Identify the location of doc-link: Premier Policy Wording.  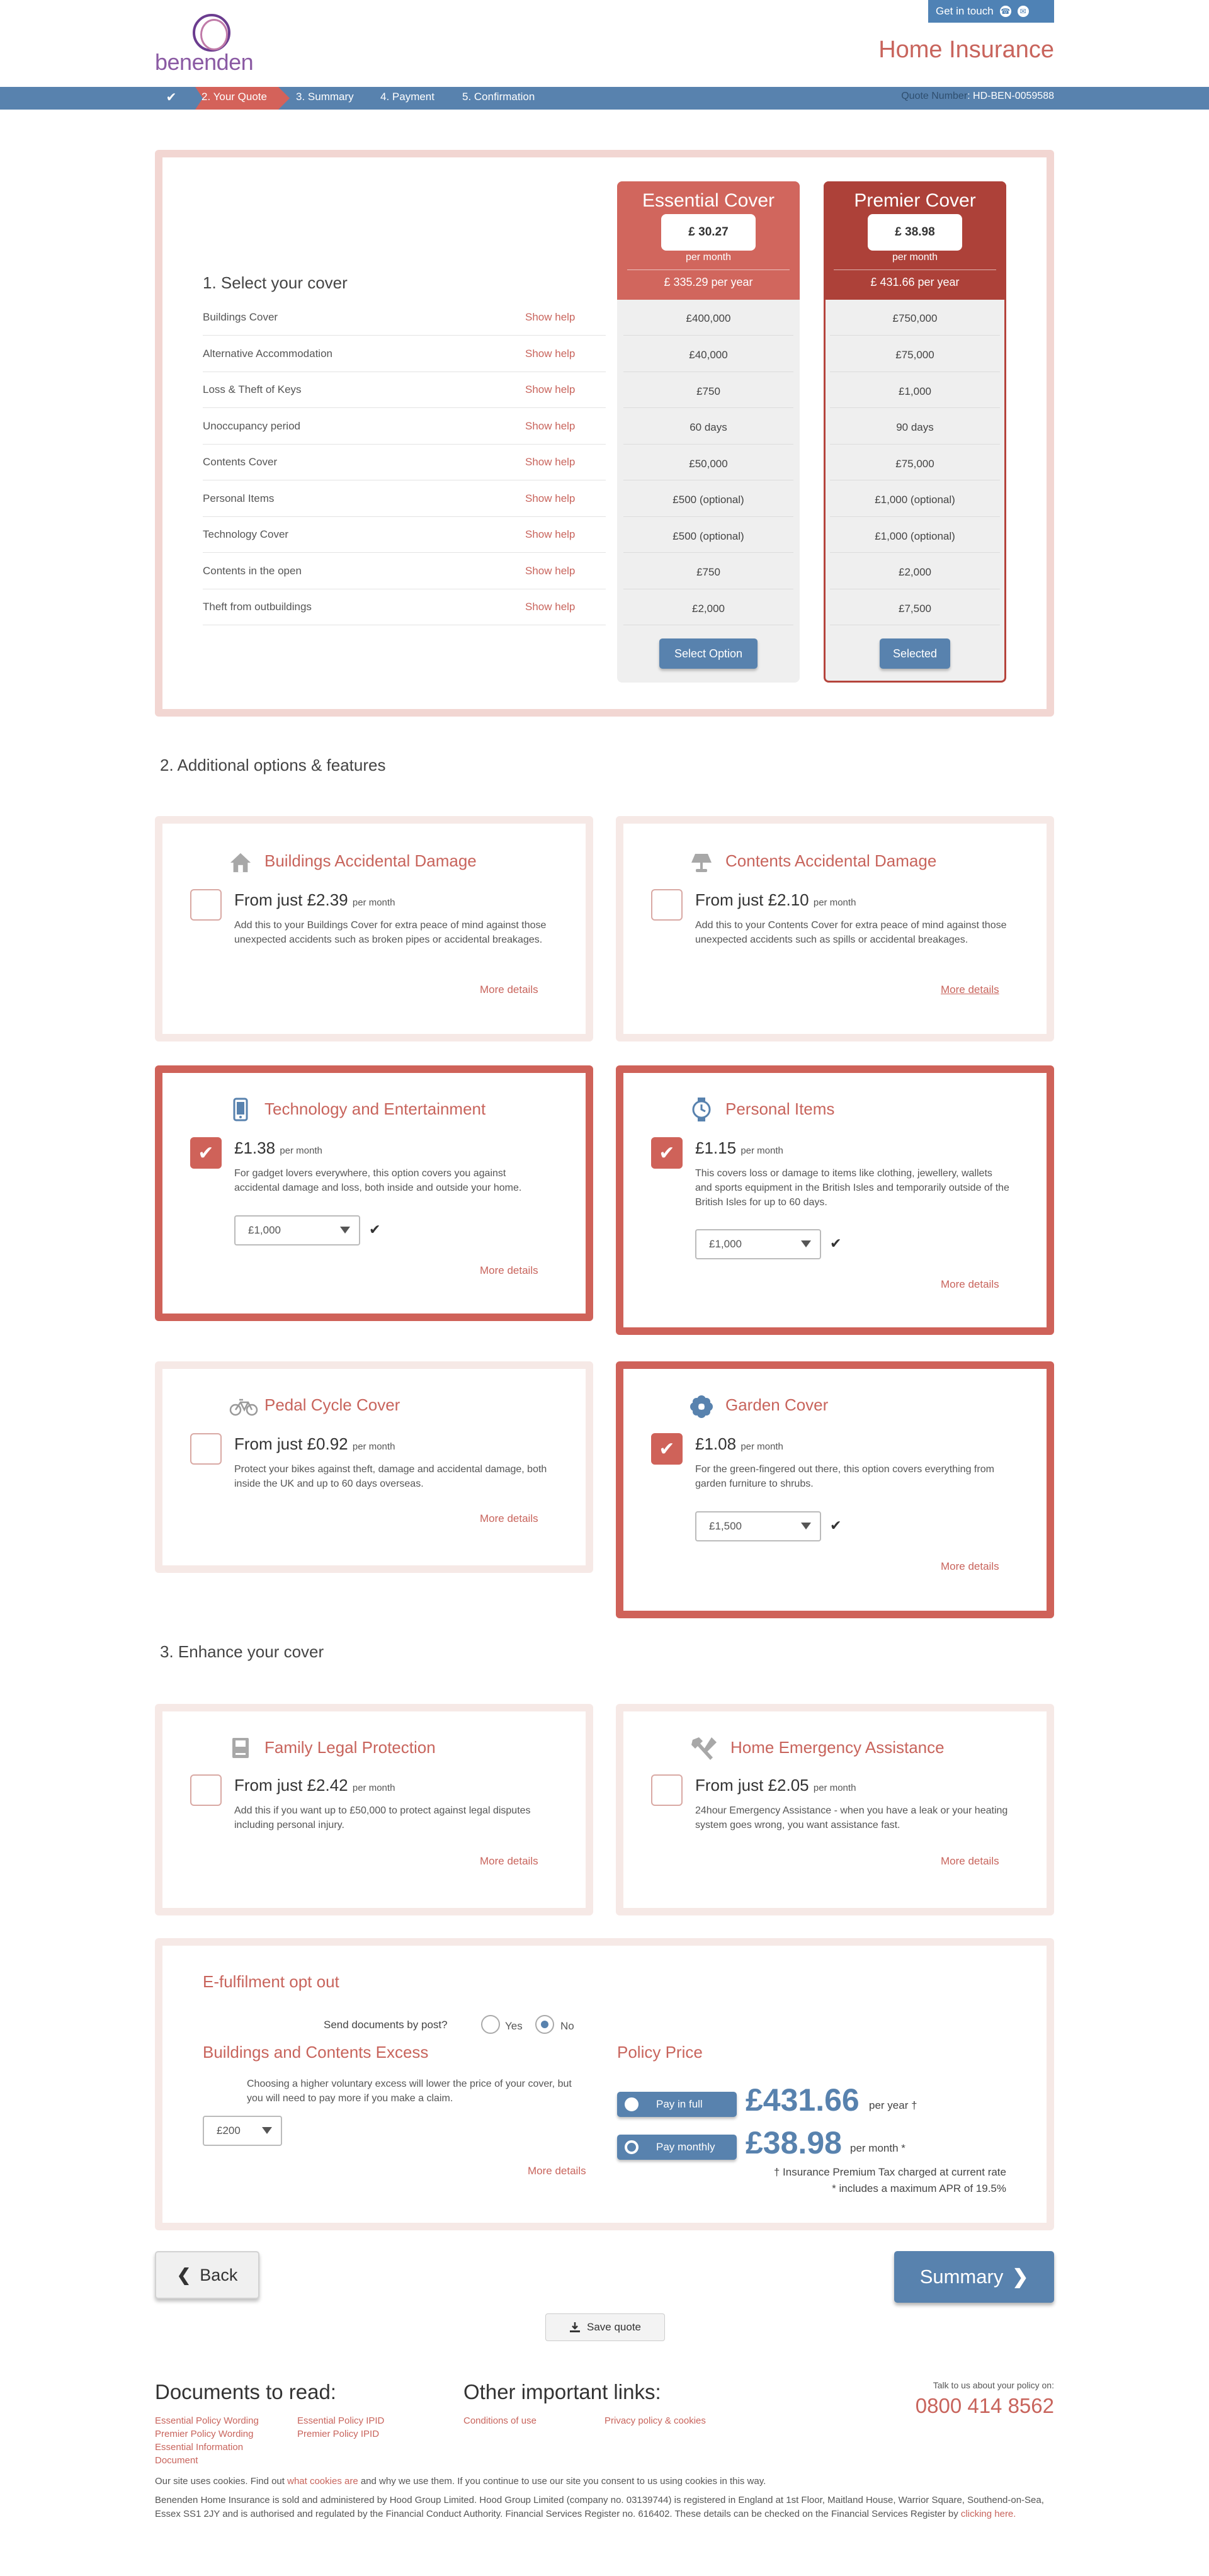
(204, 2434).